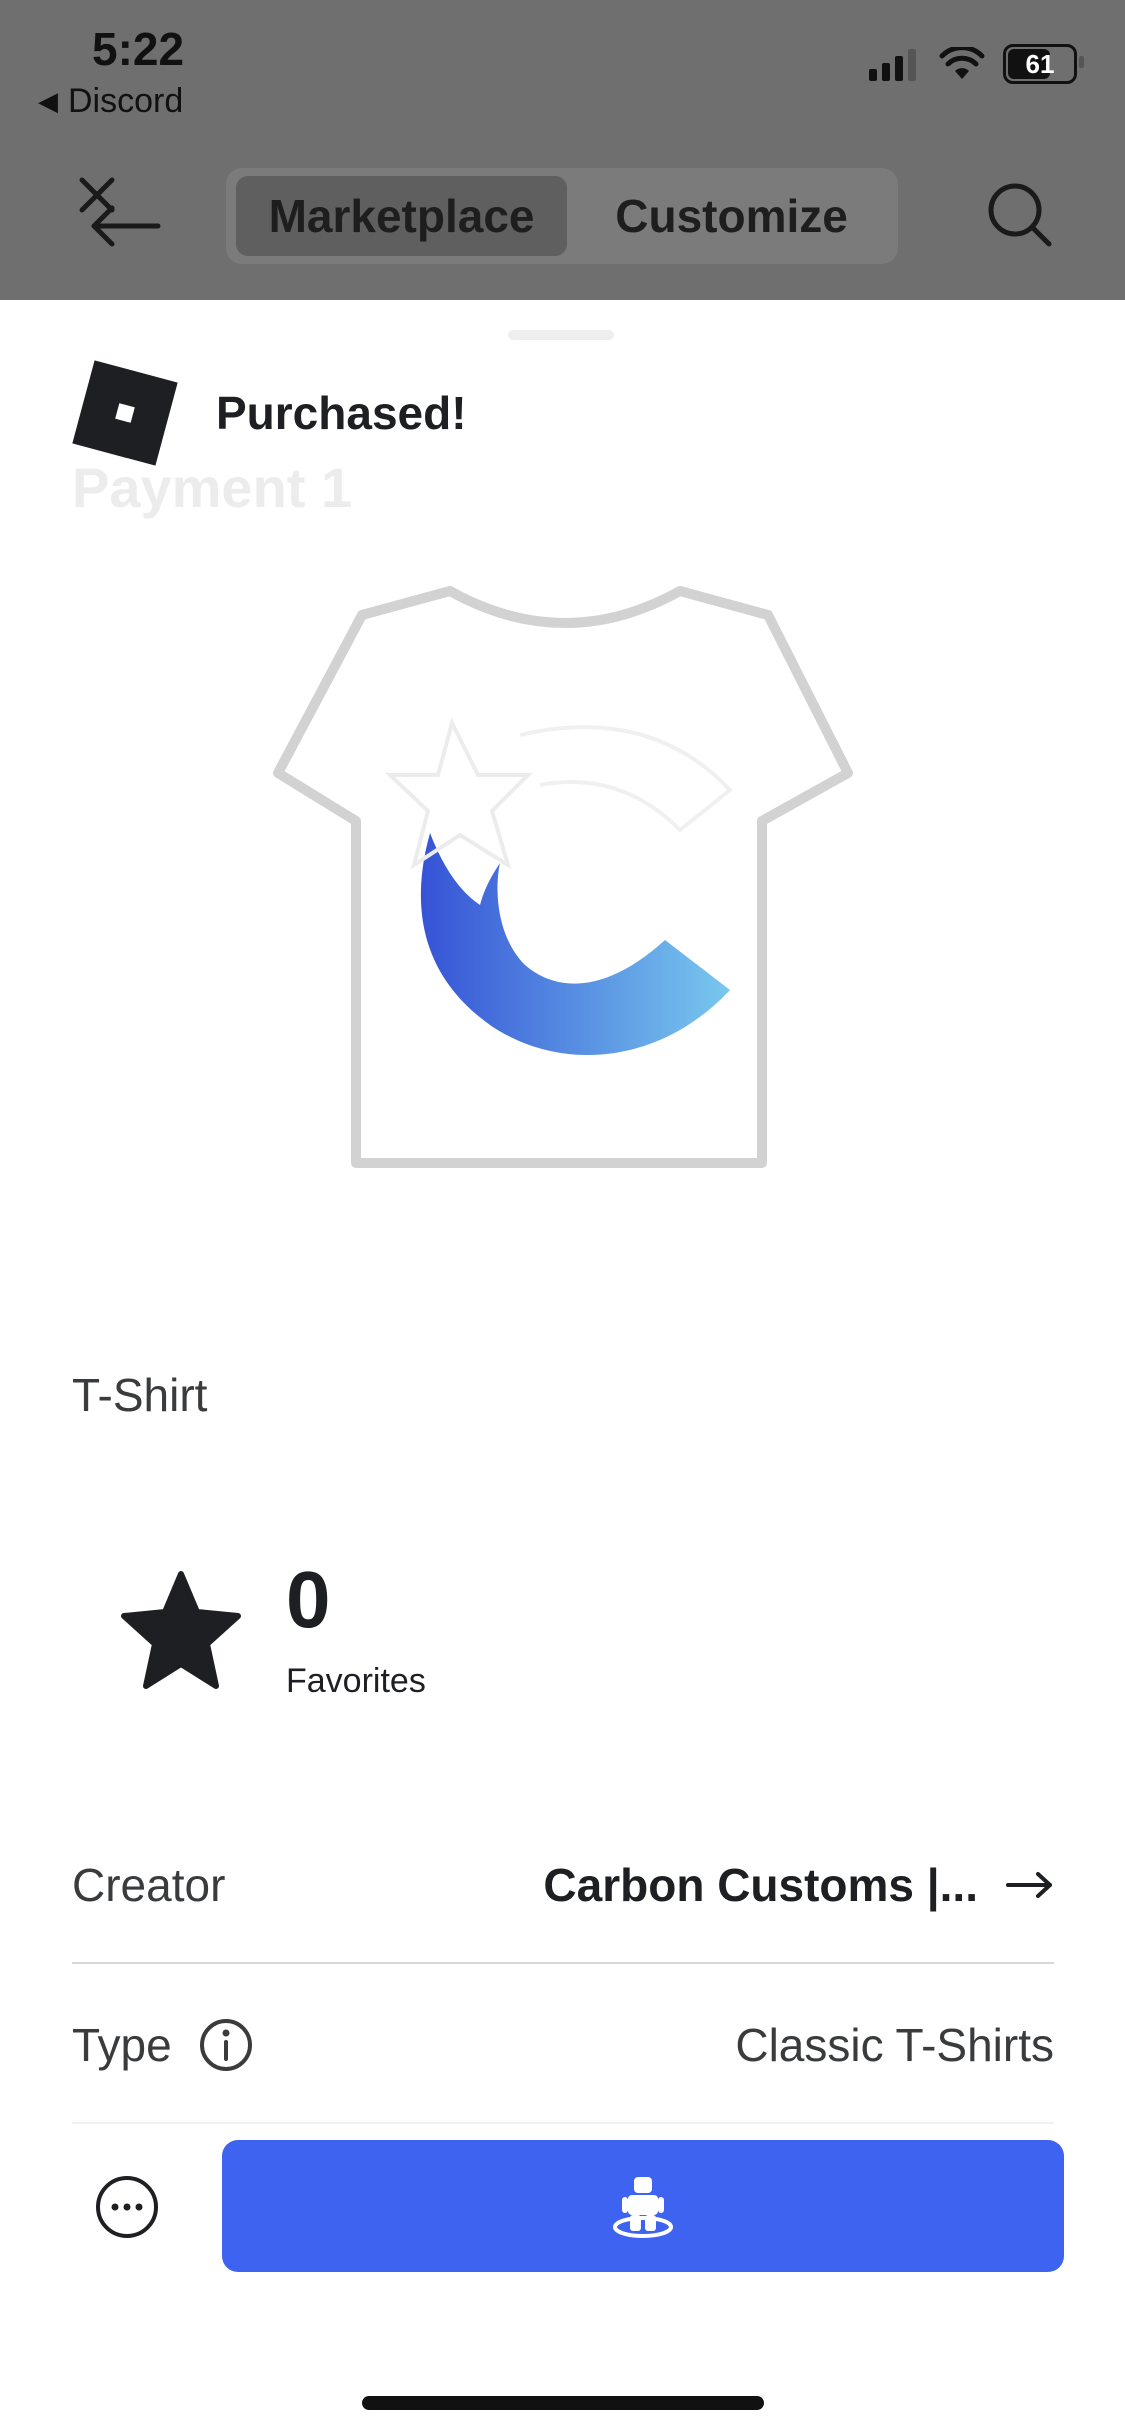  What do you see at coordinates (894, 2045) in the screenshot?
I see `type-value: Classic T-Shirts` at bounding box center [894, 2045].